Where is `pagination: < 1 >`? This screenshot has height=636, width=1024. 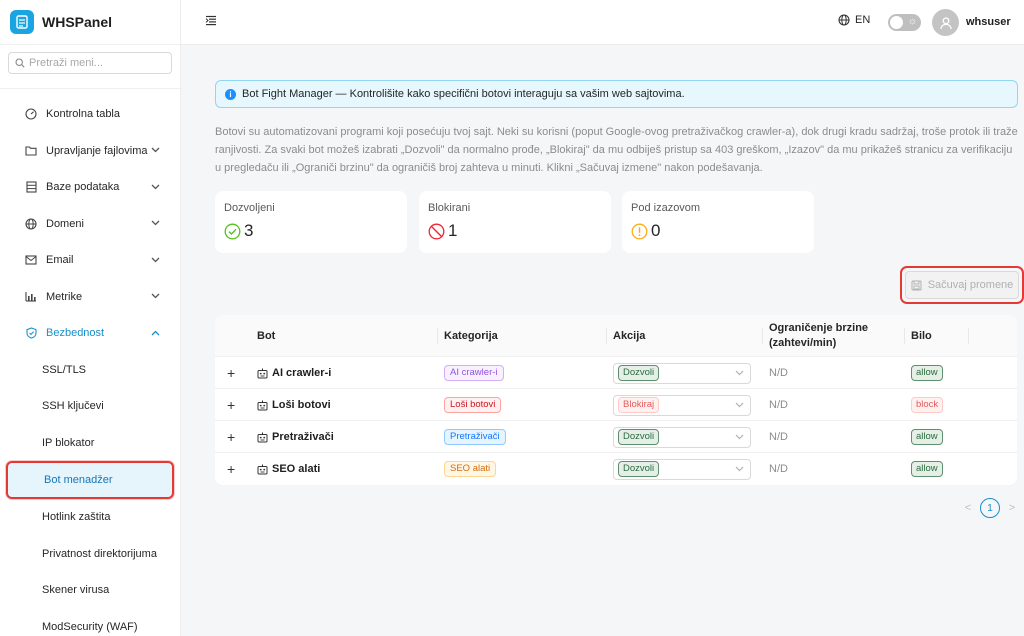
pagination: < 1 > is located at coordinates (990, 508).